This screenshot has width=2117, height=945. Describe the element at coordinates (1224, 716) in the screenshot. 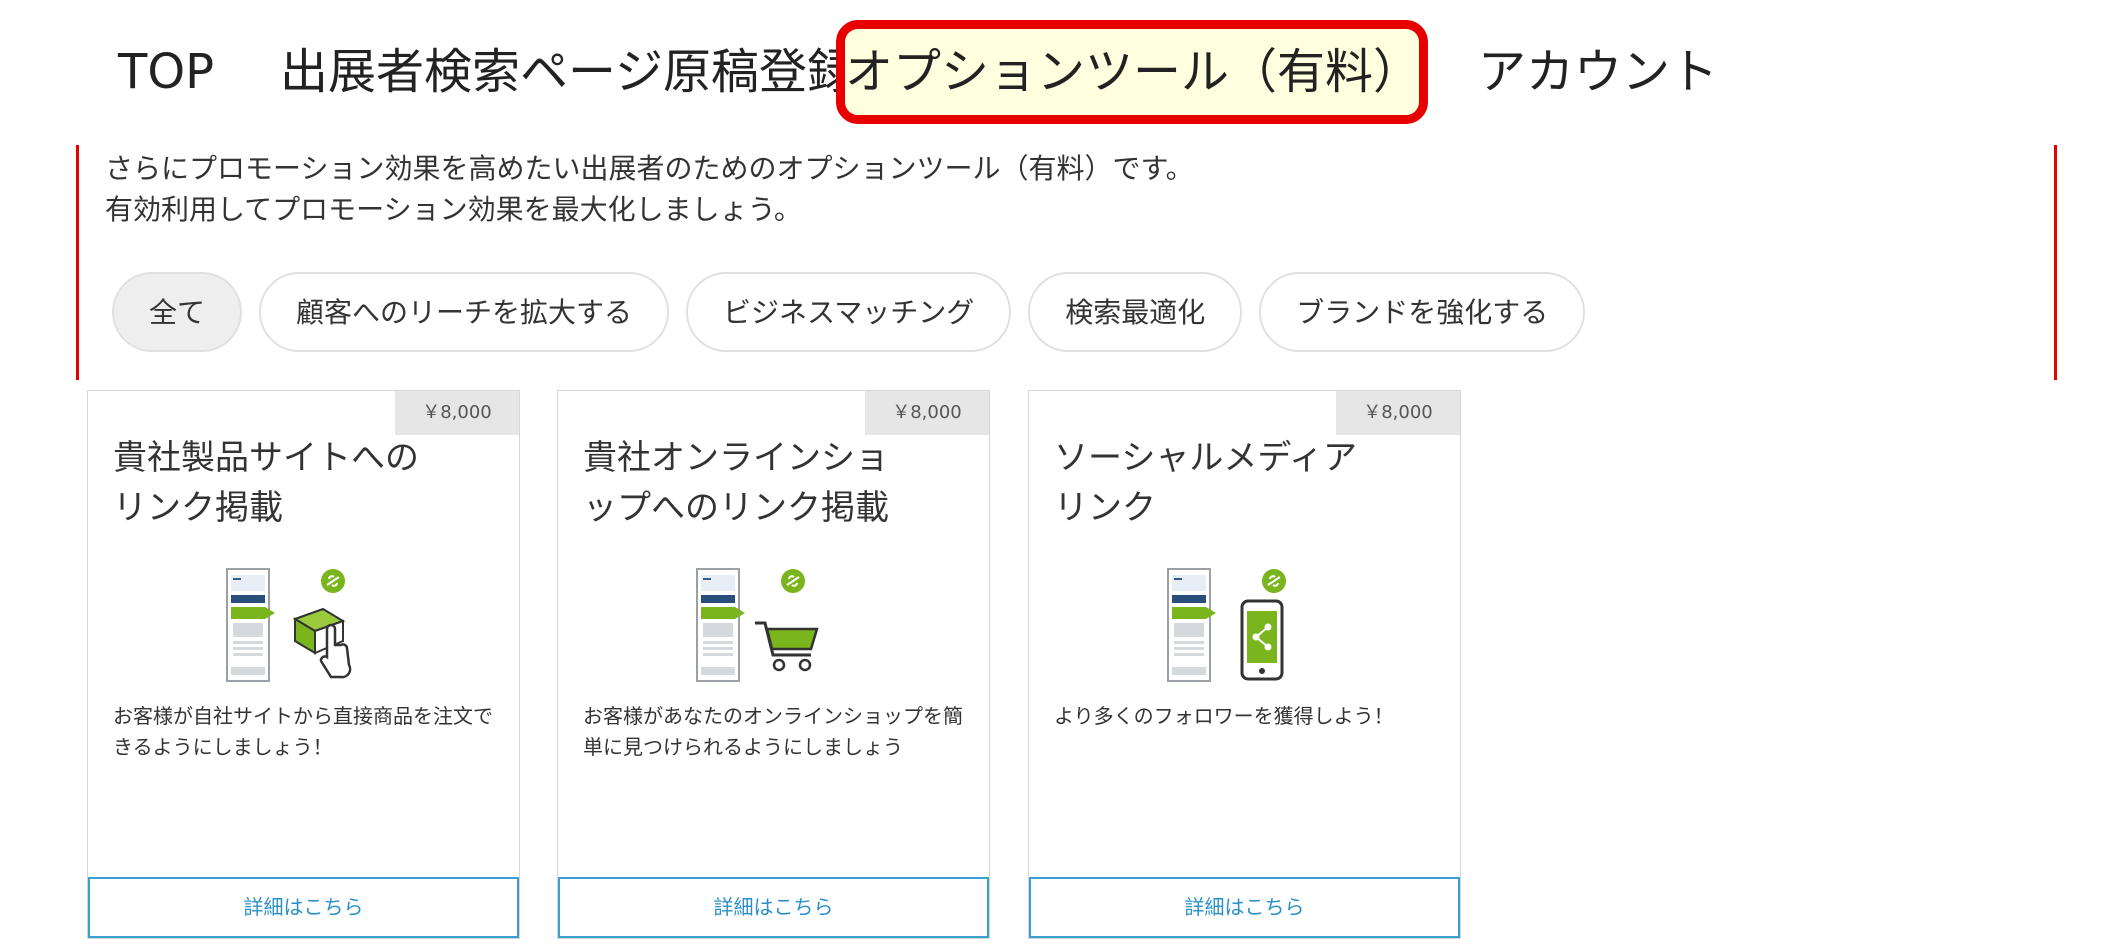

I see `card-description: より多くのフォロワーを獲得しよう！` at that location.